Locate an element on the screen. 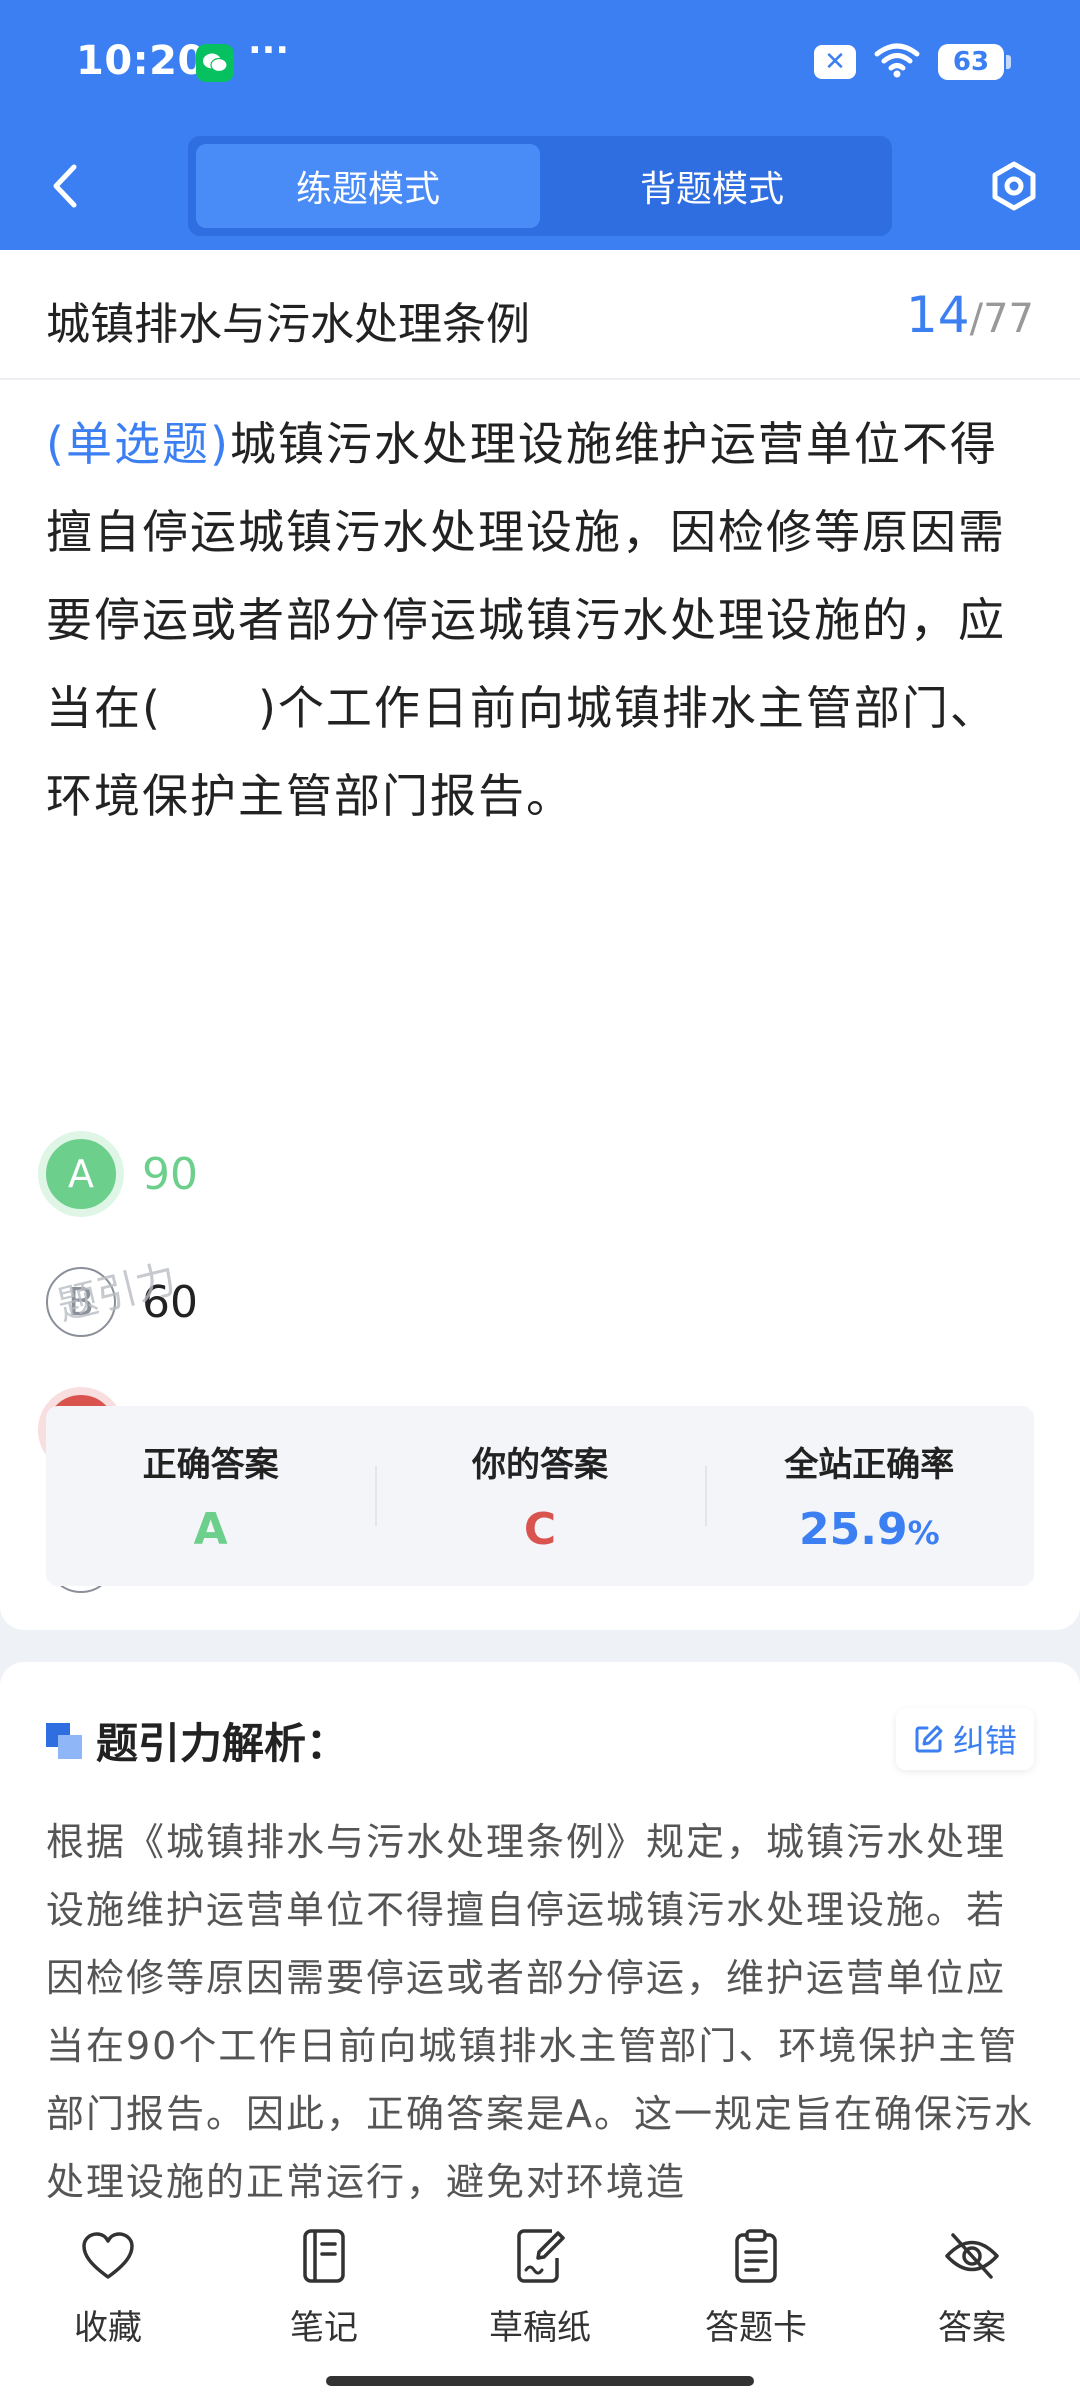 The height and width of the screenshot is (2400, 1080). scratch-paper-label: 草稿纸 is located at coordinates (540, 2328).